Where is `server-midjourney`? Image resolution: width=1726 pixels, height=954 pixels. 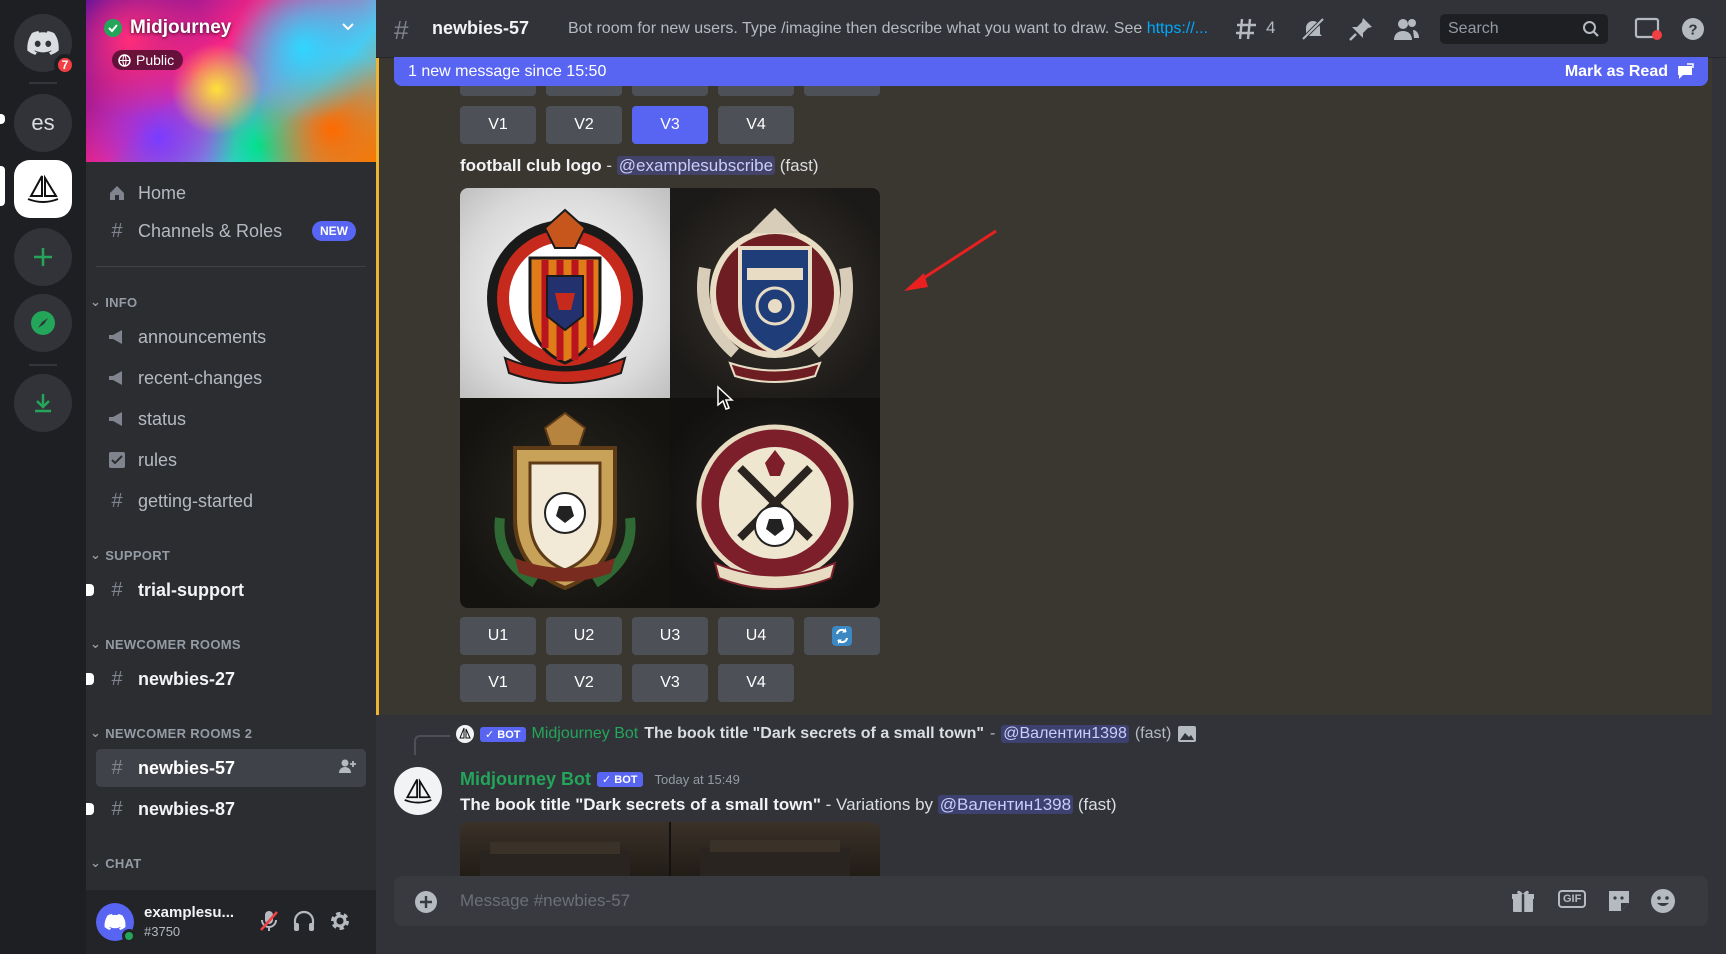
server-midjourney is located at coordinates (43, 189).